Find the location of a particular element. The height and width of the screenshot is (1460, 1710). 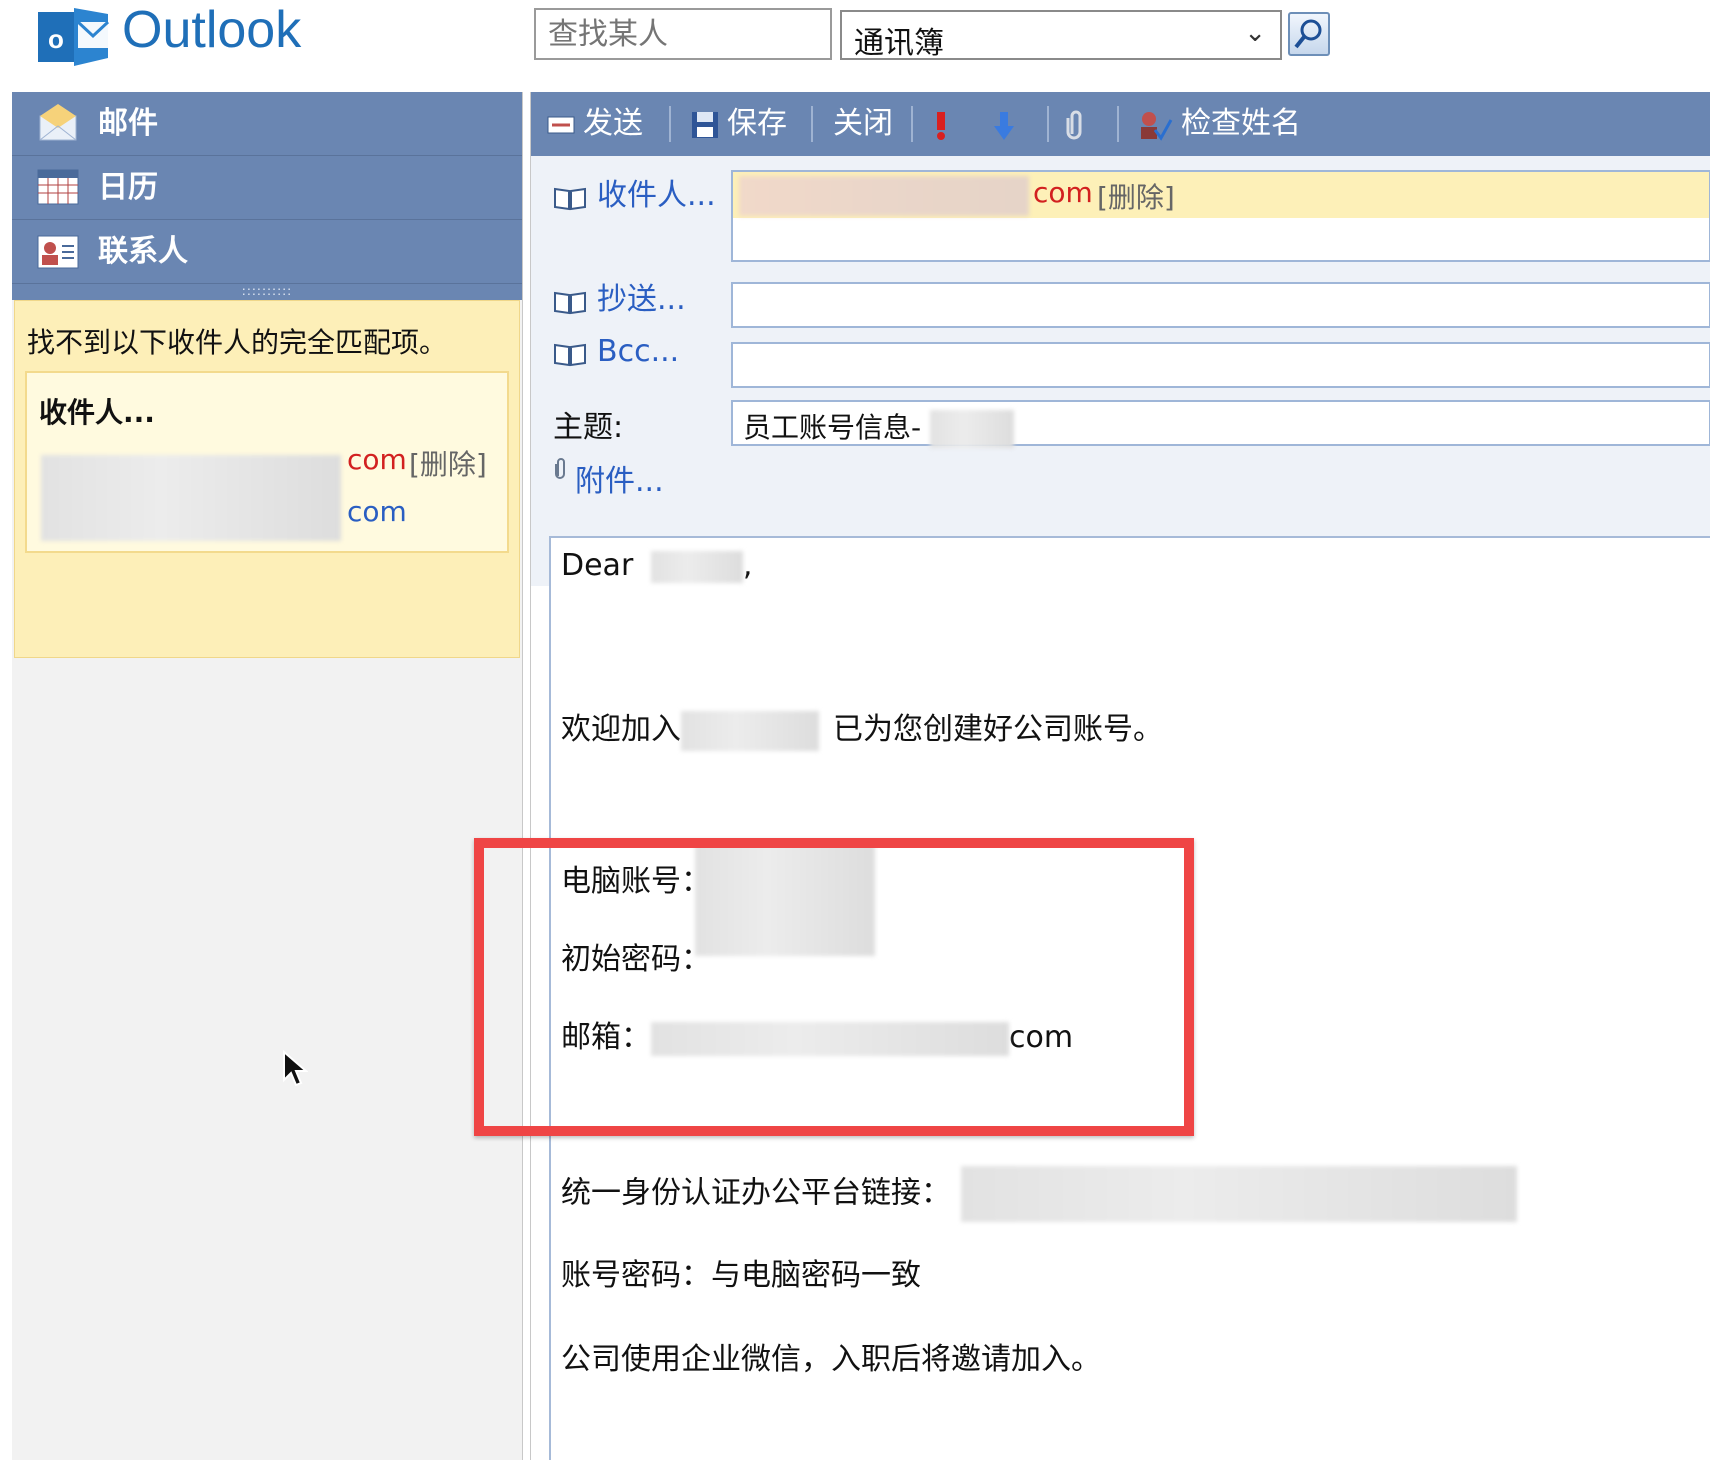

send-icon is located at coordinates (561, 124).